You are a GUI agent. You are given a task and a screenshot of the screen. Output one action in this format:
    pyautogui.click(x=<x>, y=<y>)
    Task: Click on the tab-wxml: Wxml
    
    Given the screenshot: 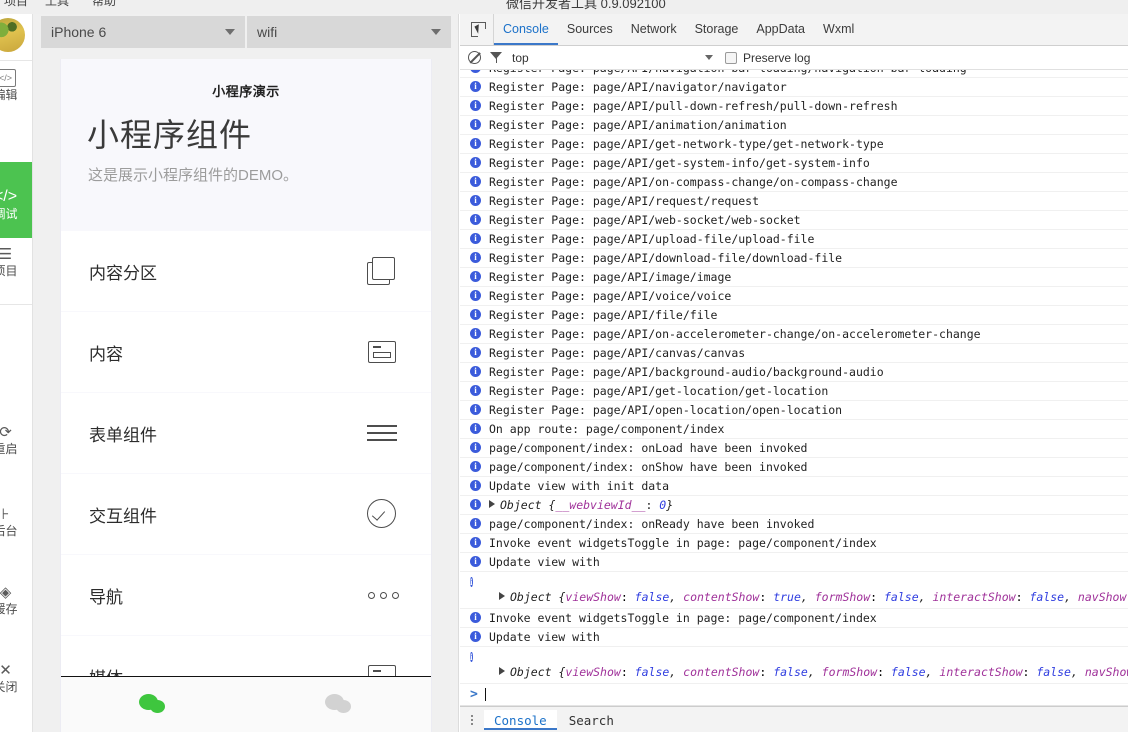 What is the action you would take?
    pyautogui.click(x=838, y=30)
    